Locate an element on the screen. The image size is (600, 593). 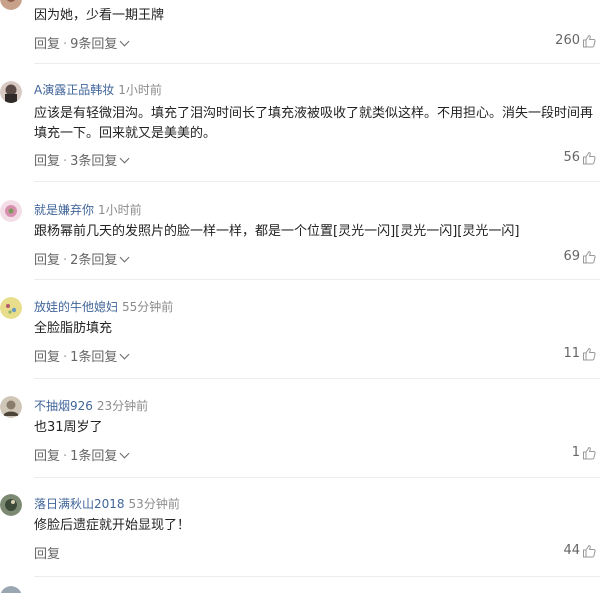
comment-meta: 放娃的牛他媳妇 55分钟前 is located at coordinates (103, 306).